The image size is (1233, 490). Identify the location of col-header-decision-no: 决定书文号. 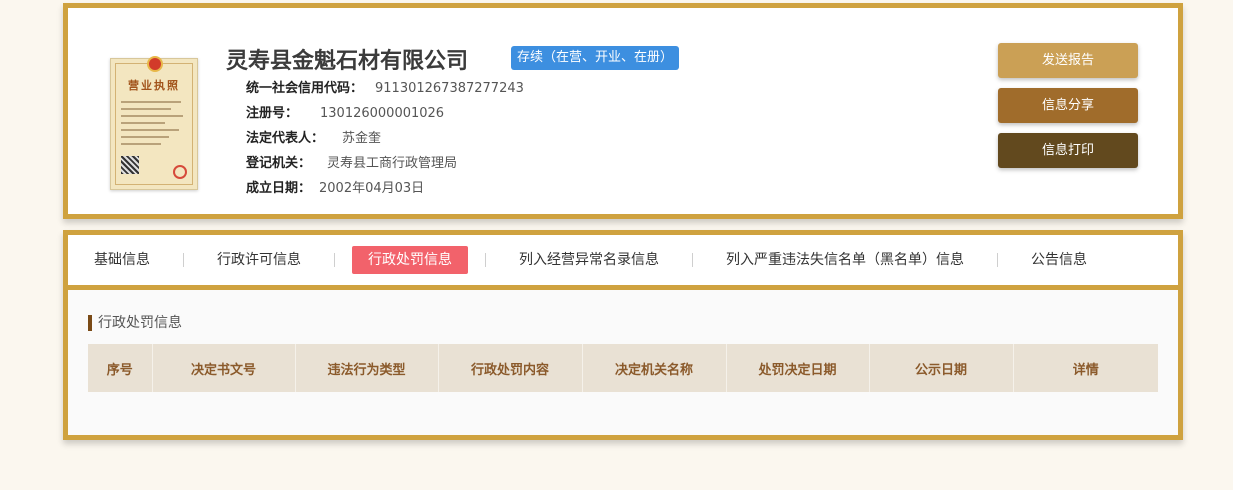
(224, 368).